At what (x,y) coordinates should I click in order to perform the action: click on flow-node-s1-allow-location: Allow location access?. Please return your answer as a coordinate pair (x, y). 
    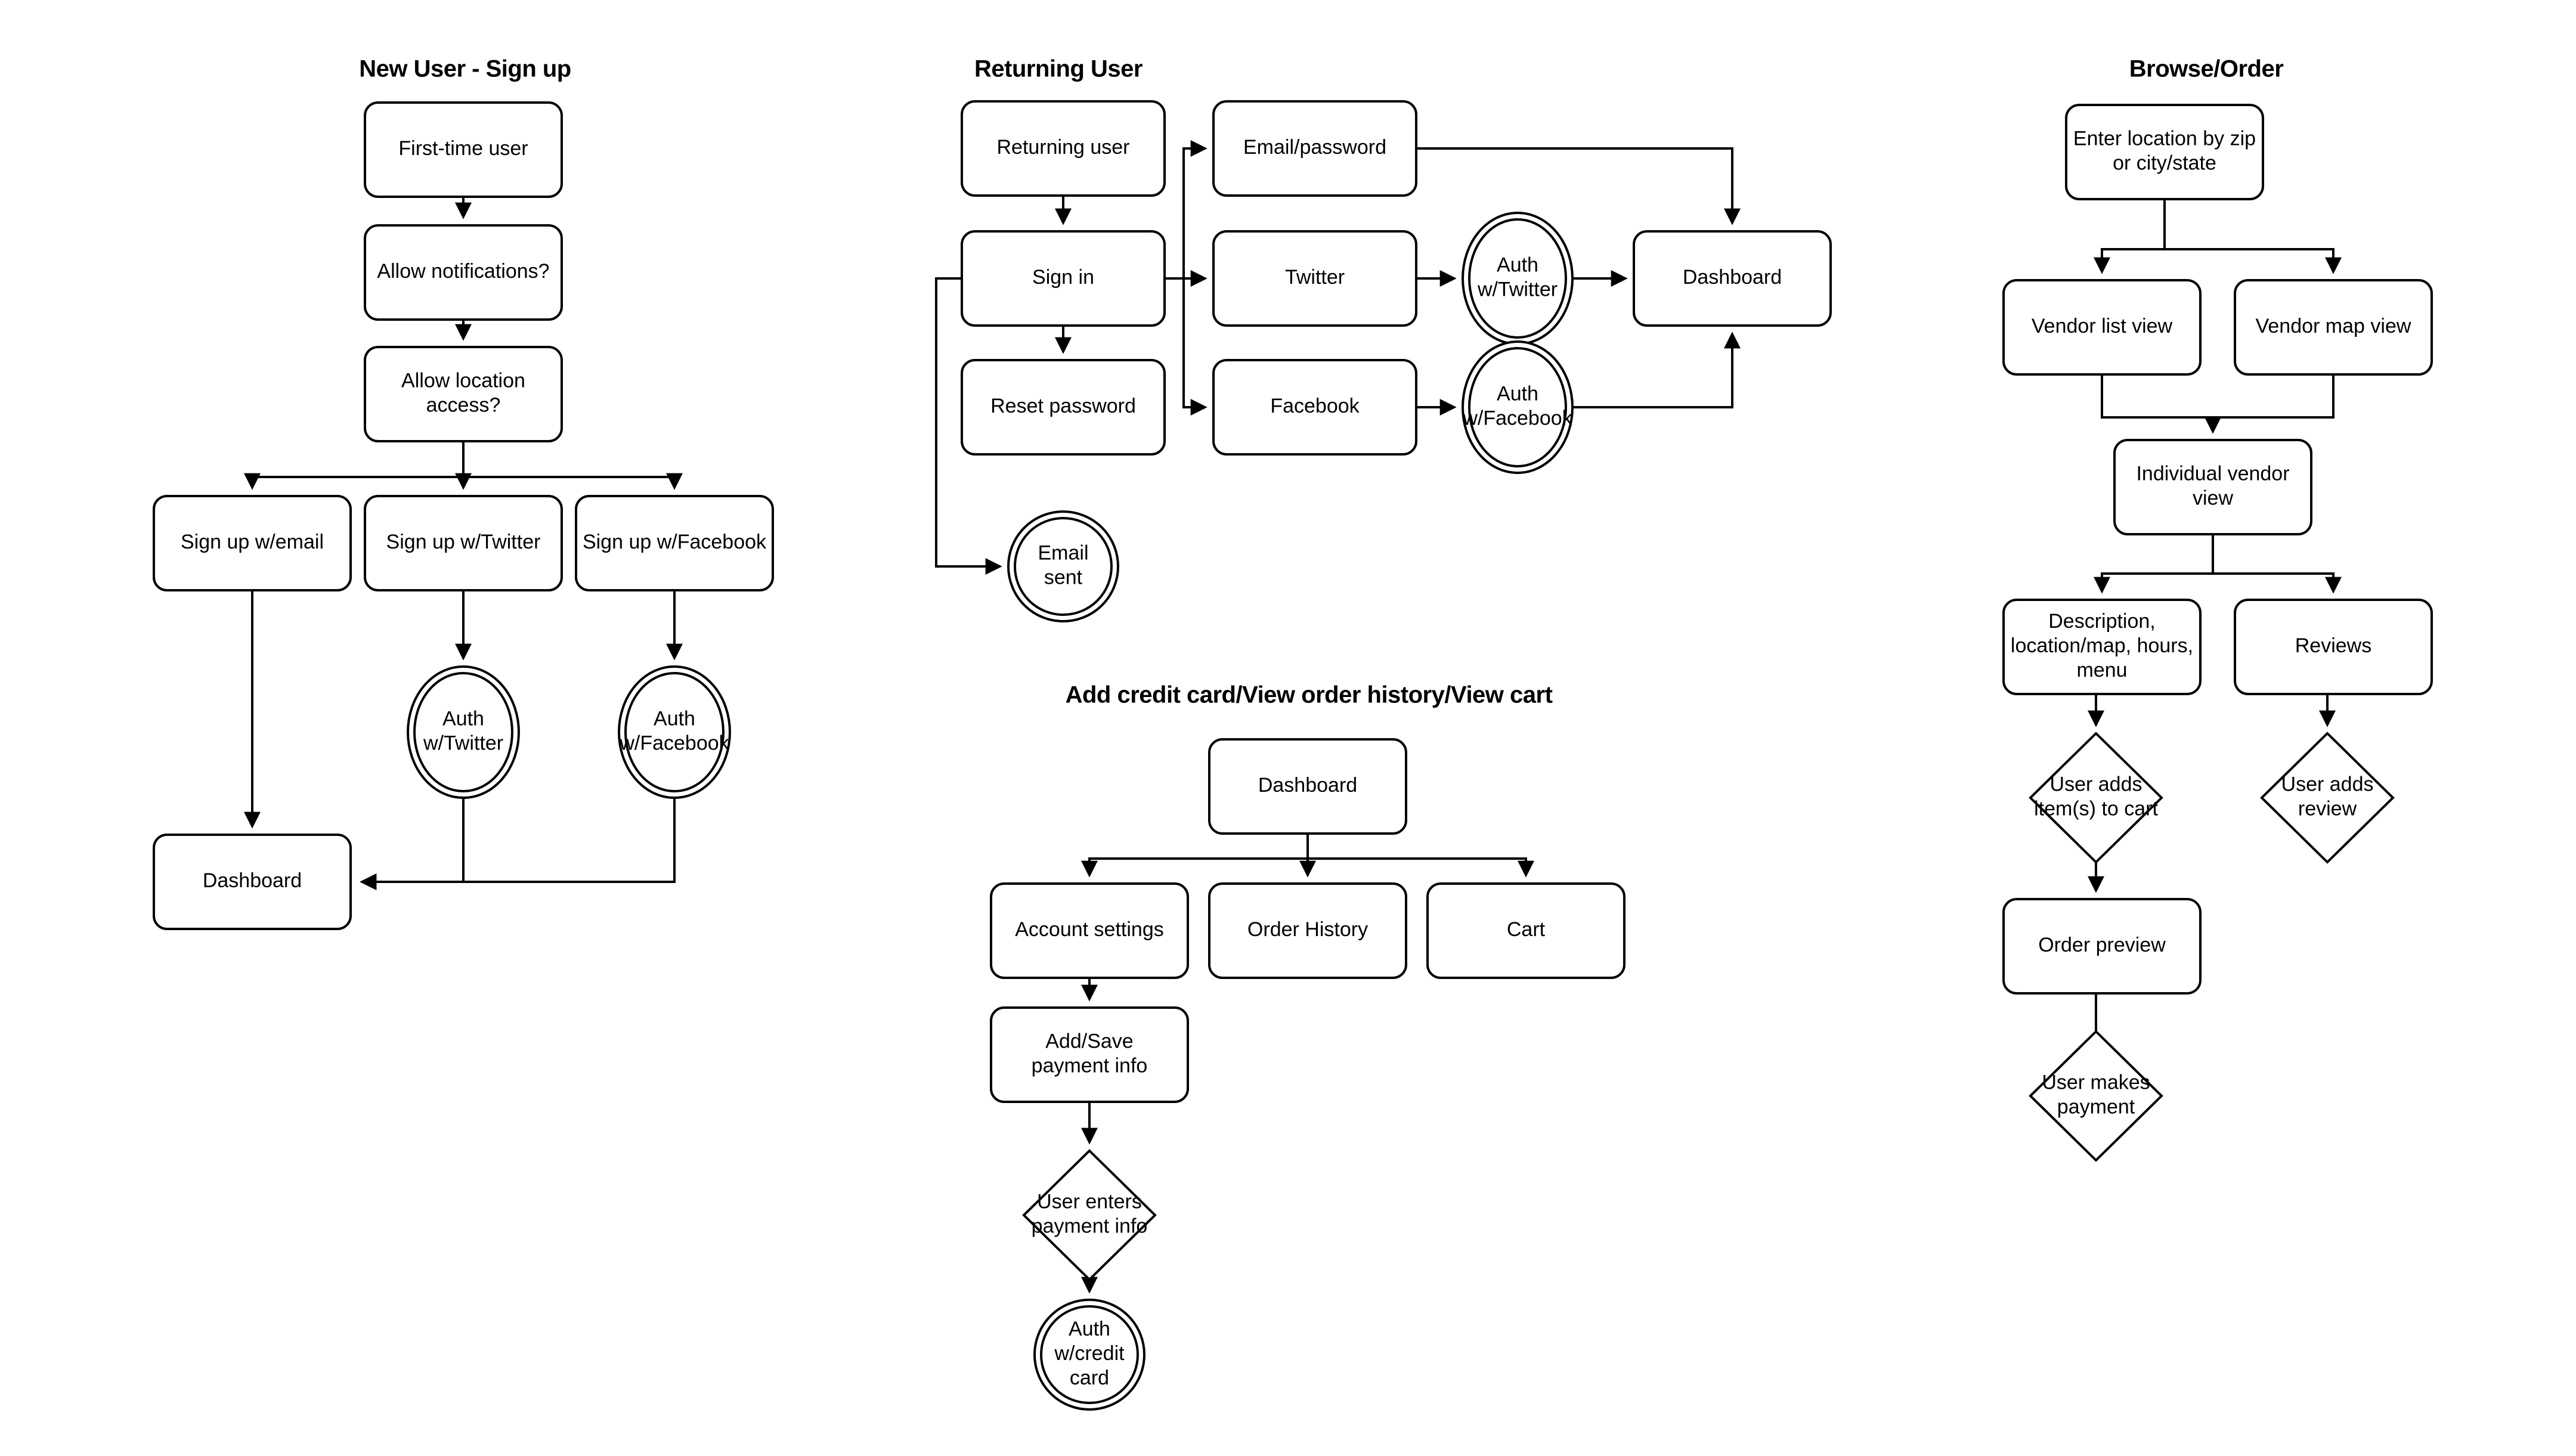
    Looking at the image, I should click on (464, 394).